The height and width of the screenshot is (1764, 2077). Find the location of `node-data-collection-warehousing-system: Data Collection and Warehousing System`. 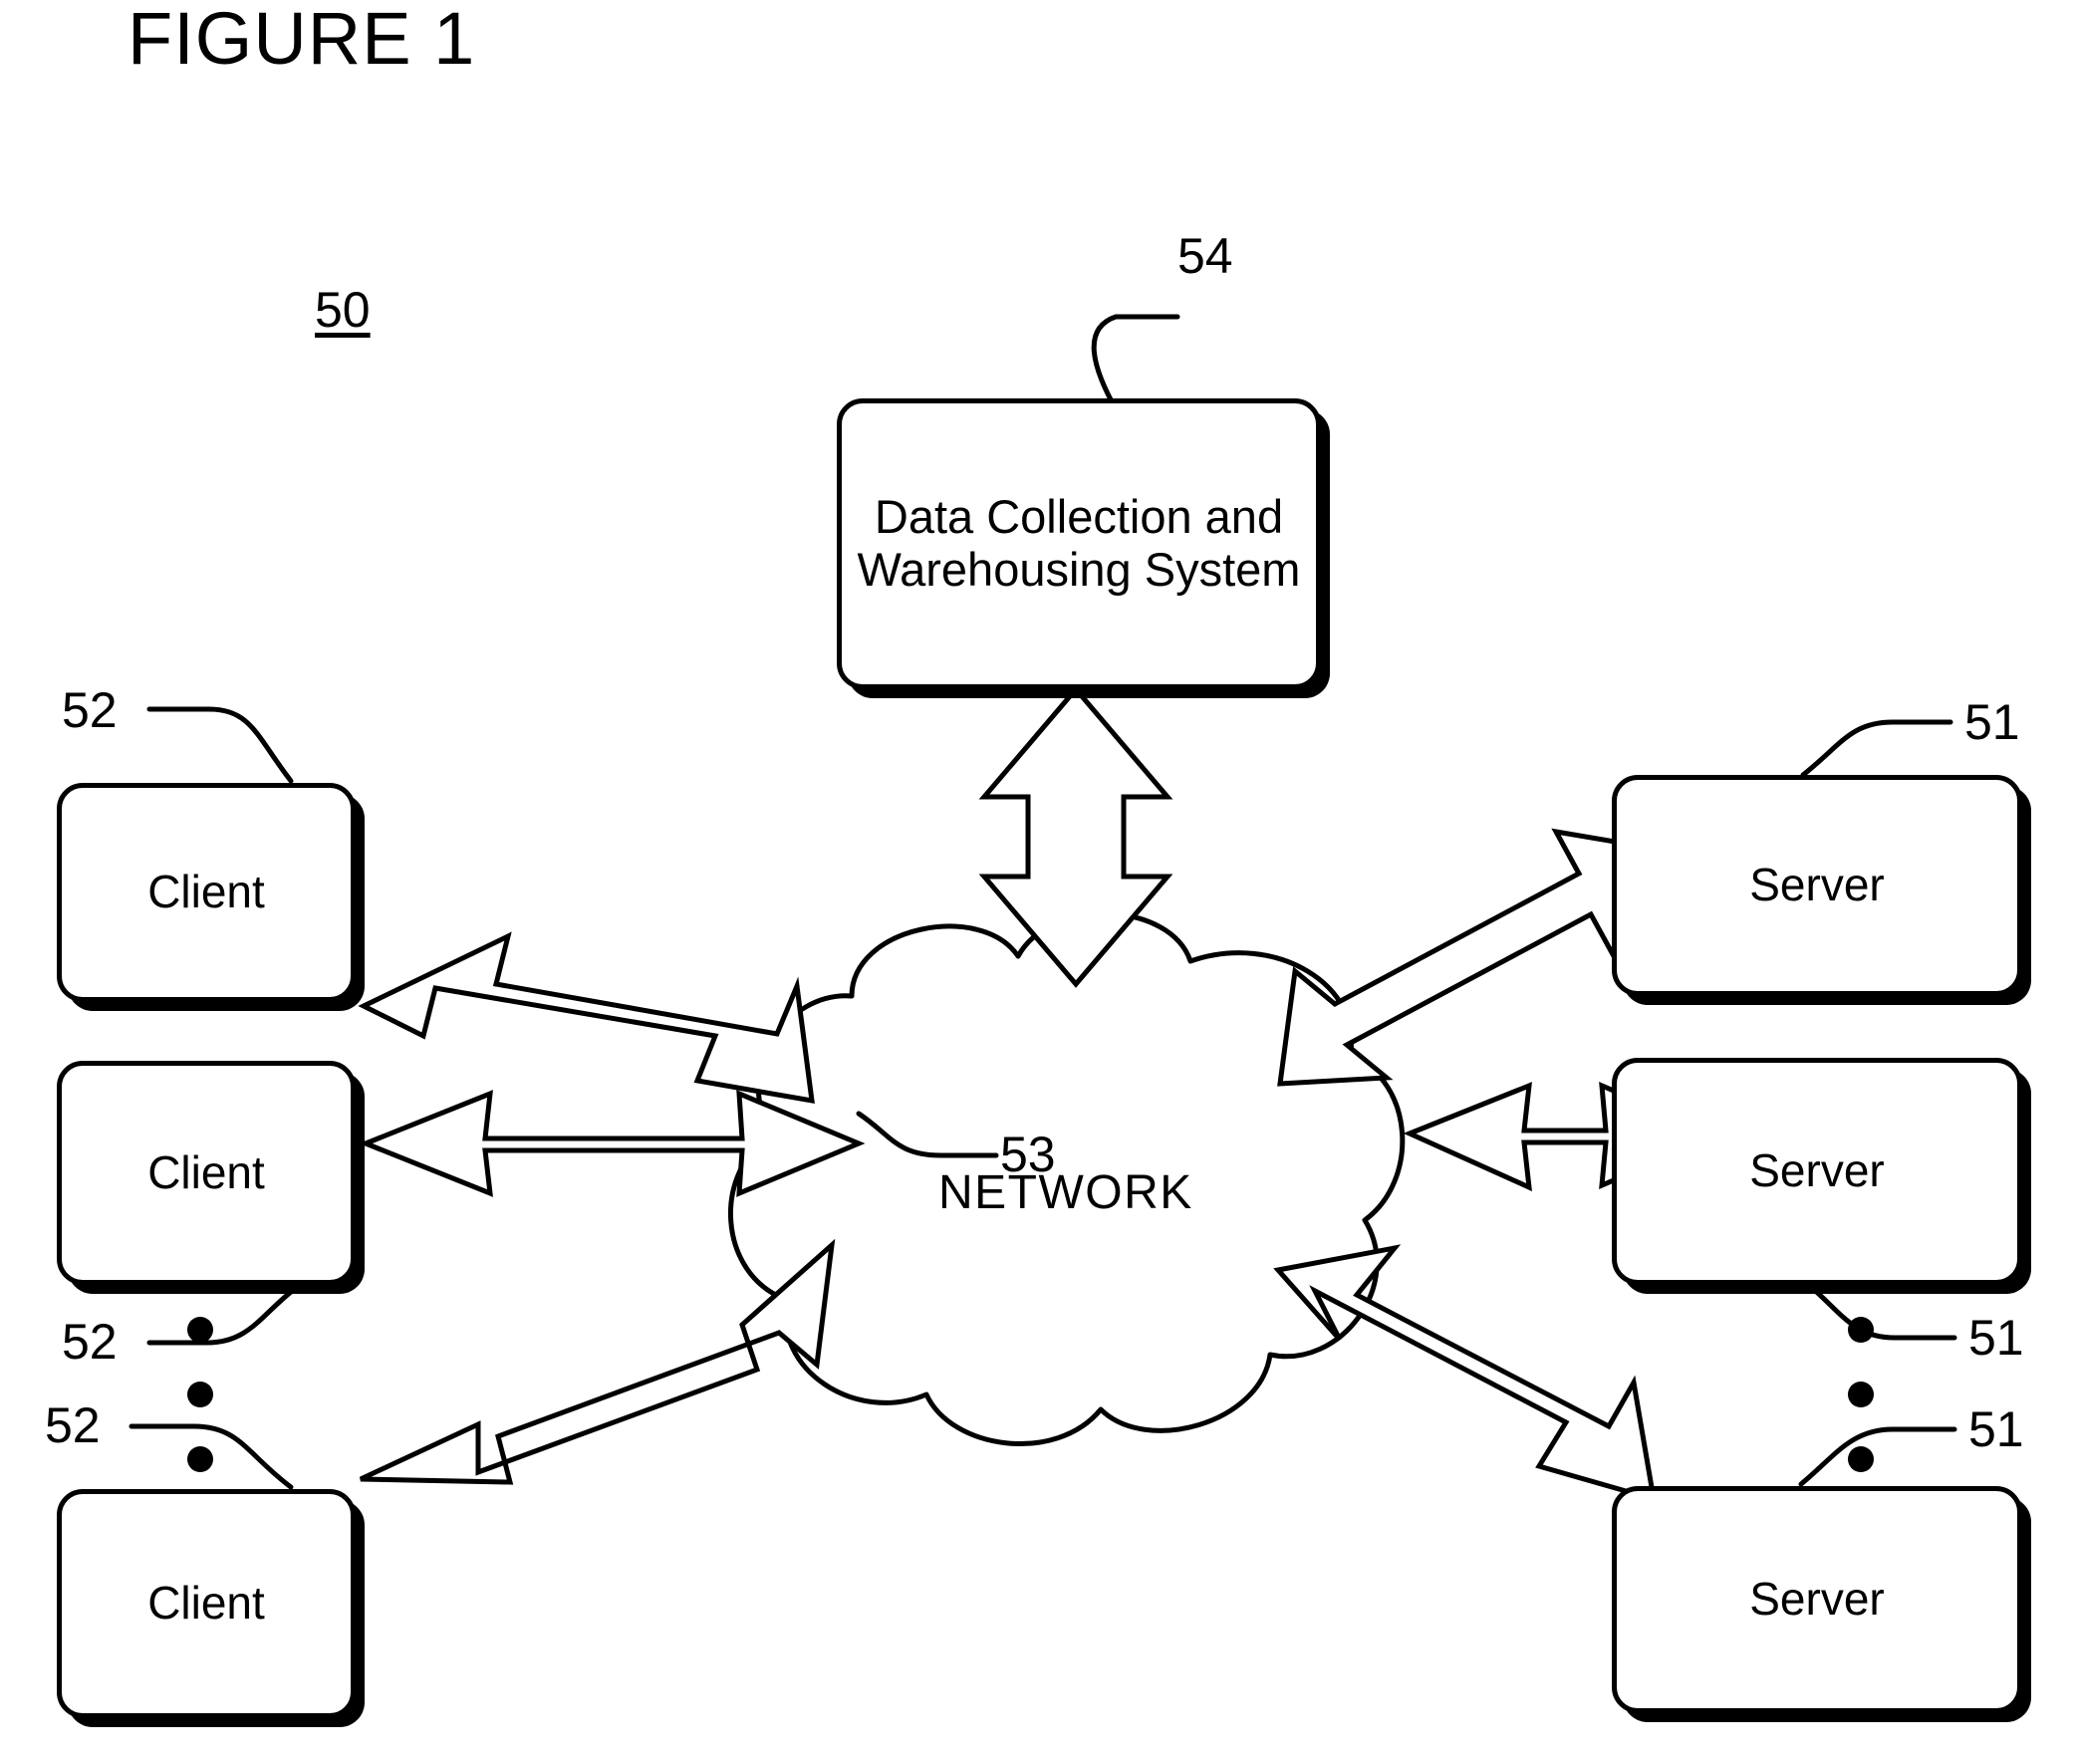

node-data-collection-warehousing-system: Data Collection and Warehousing System is located at coordinates (1079, 543).